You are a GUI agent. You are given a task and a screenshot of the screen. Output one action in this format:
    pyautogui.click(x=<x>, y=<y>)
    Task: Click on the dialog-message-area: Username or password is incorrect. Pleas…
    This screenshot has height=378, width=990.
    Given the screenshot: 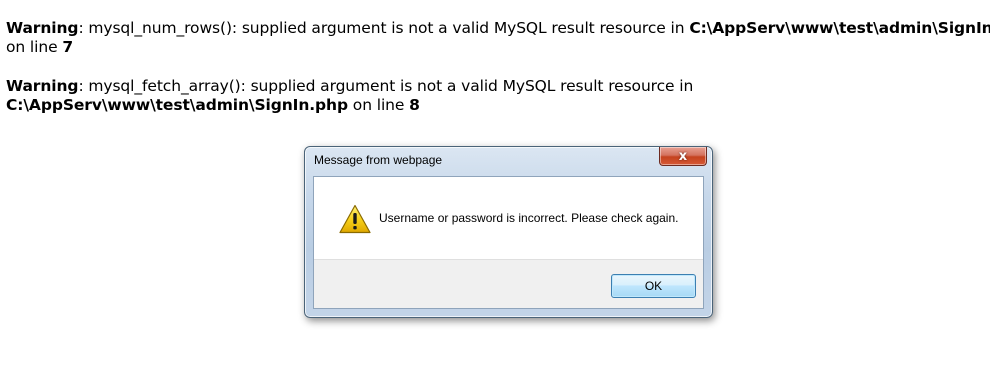 What is the action you would take?
    pyautogui.click(x=508, y=218)
    